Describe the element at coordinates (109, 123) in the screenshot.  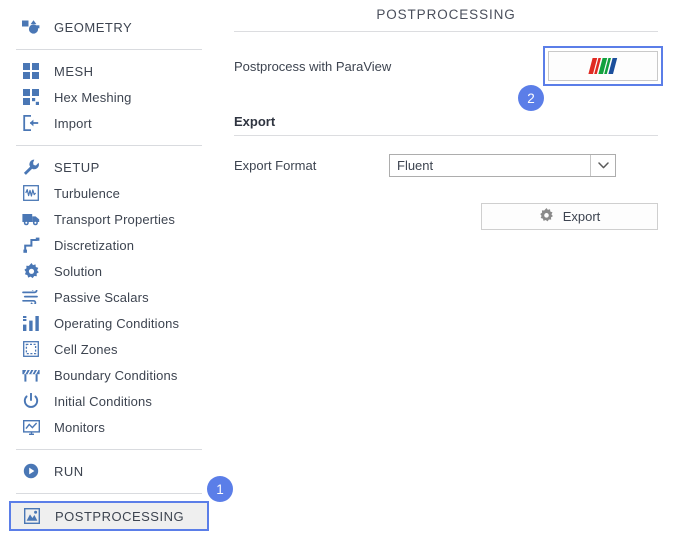
I see `sidebar-item-import: Import` at that location.